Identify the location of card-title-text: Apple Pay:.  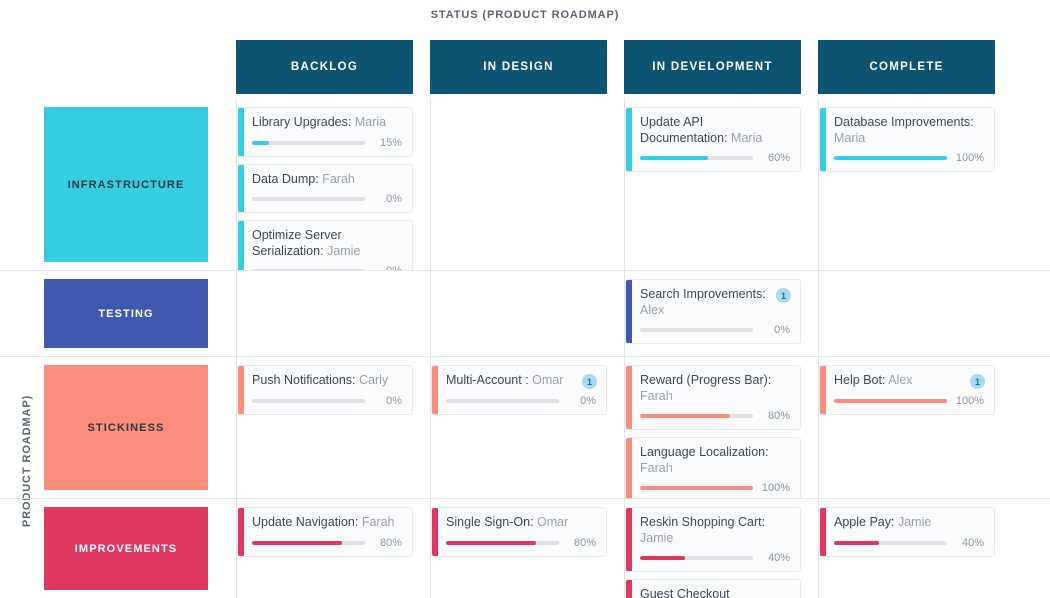
(864, 522).